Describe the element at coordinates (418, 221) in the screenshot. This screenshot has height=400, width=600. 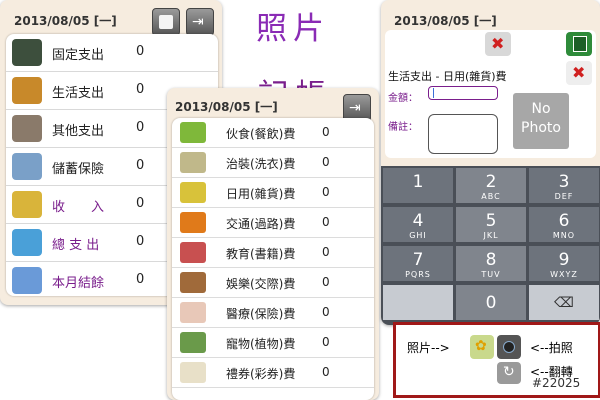
I see `key-digit: 4` at that location.